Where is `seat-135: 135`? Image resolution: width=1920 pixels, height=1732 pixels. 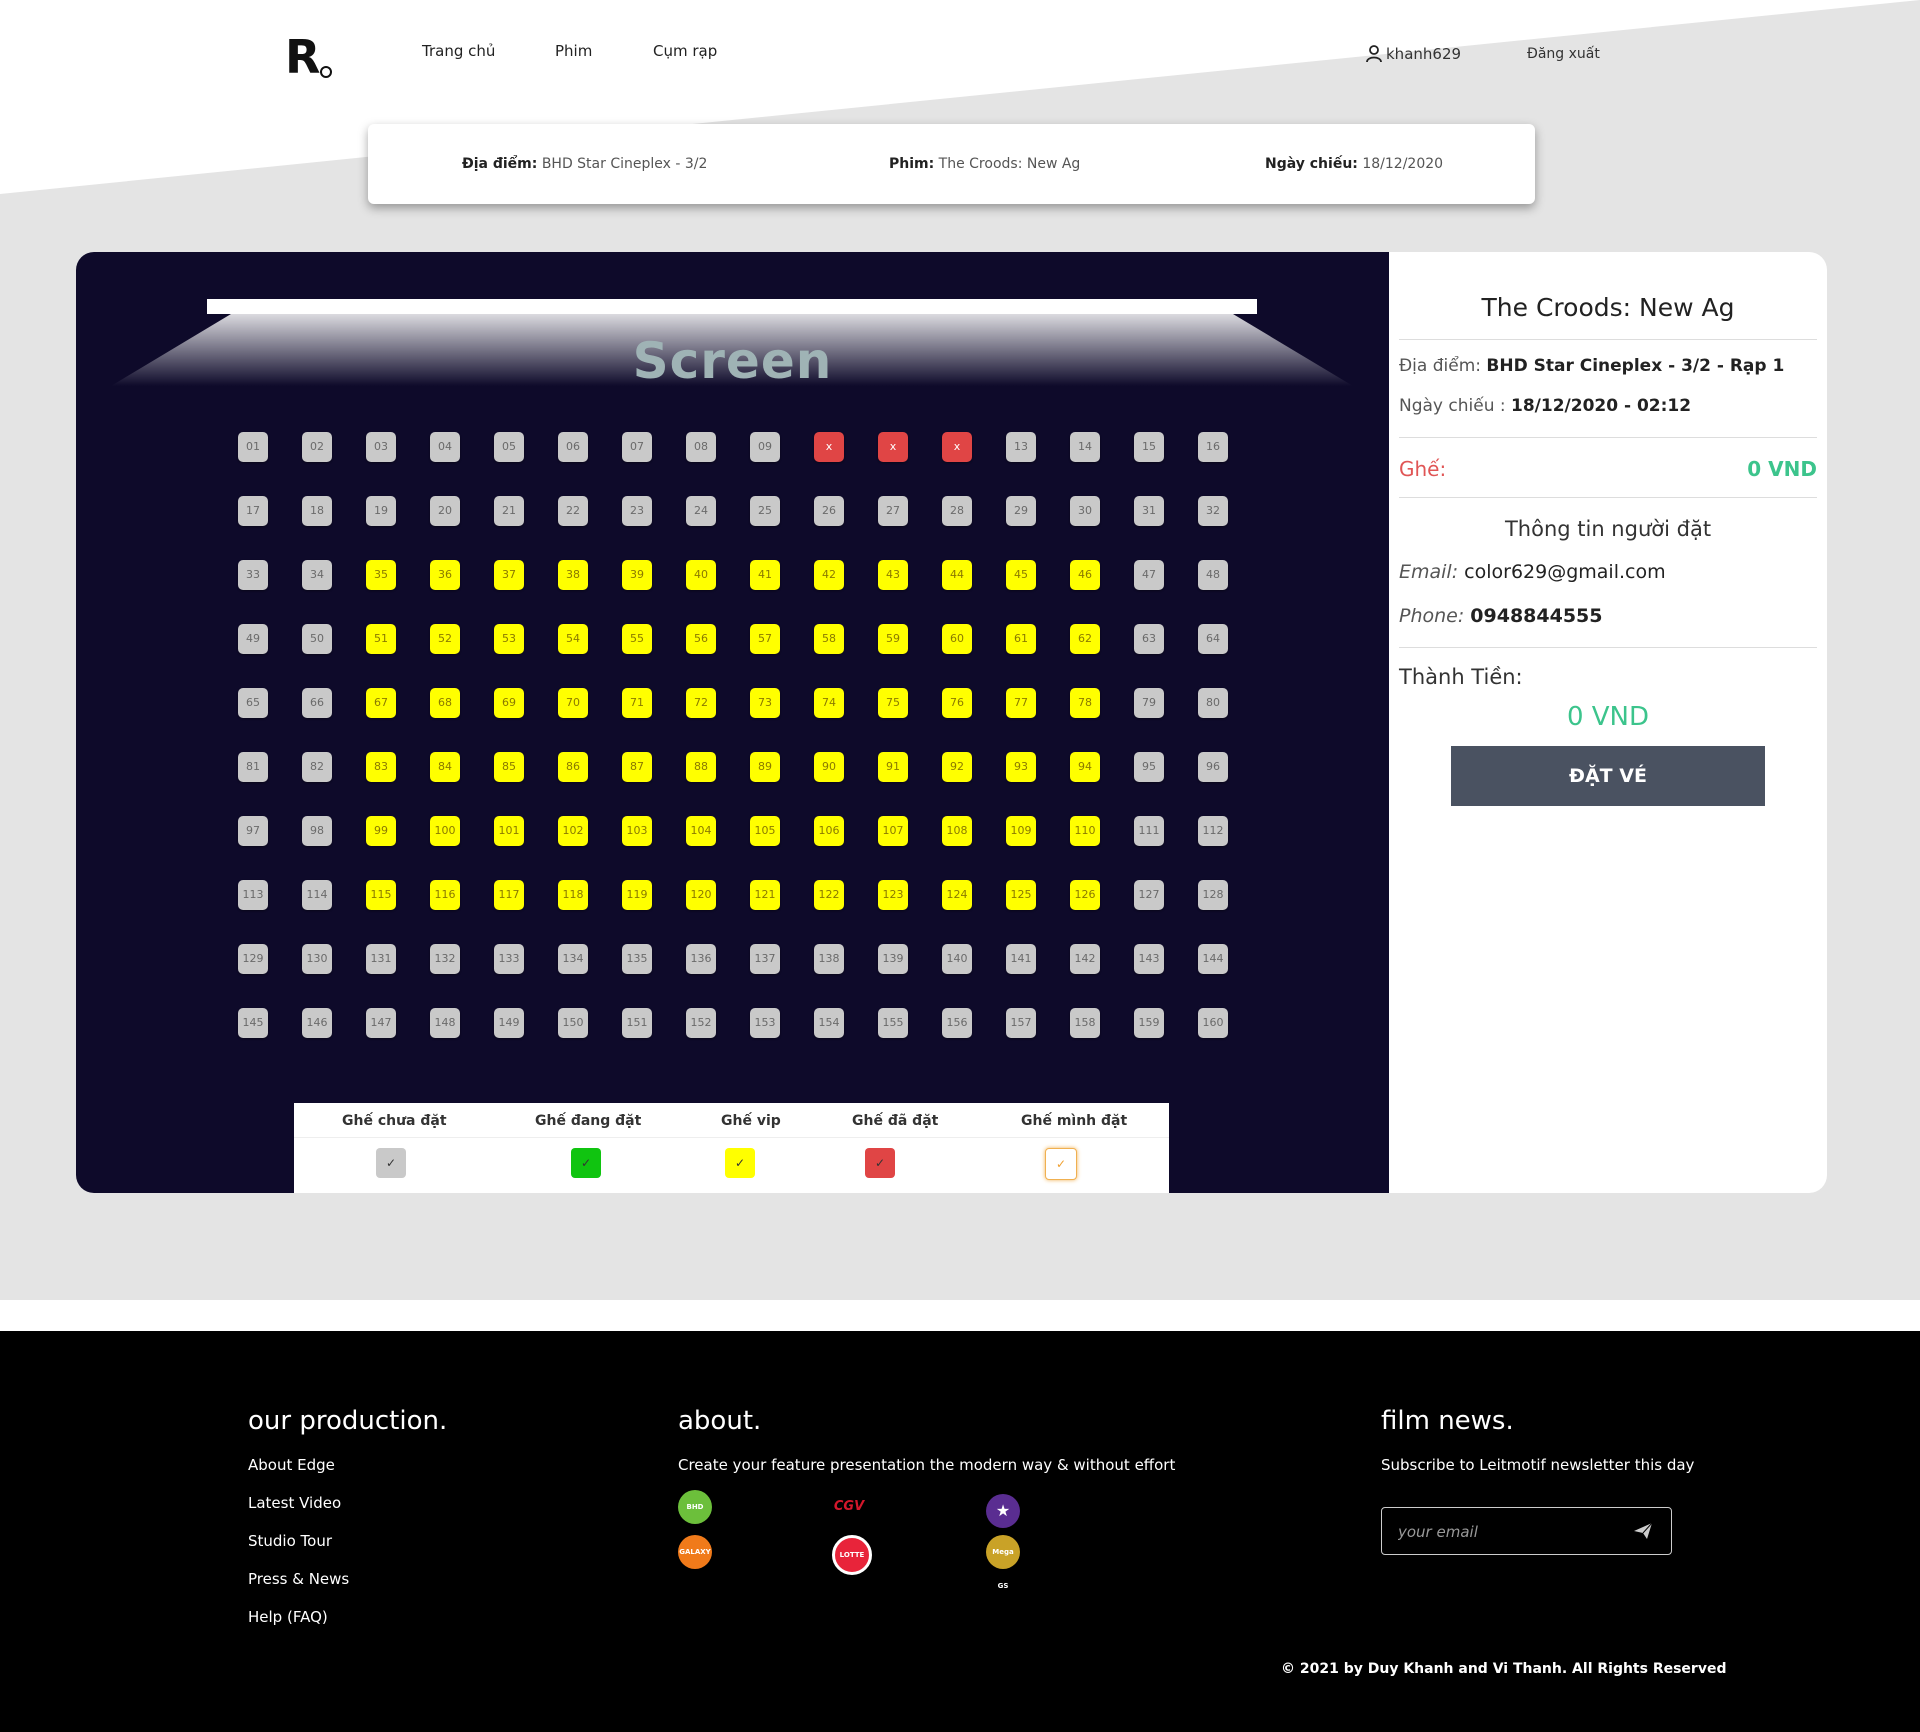 seat-135: 135 is located at coordinates (637, 959).